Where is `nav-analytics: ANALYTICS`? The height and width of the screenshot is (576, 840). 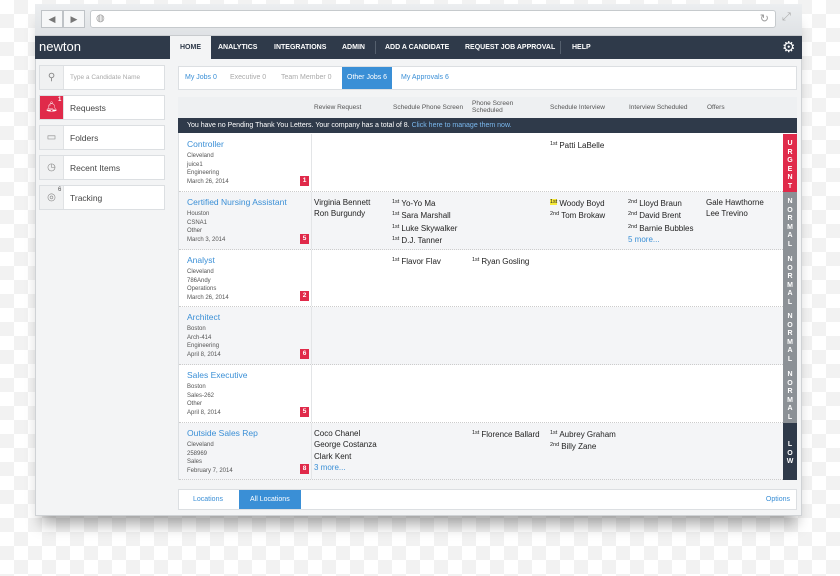 nav-analytics: ANALYTICS is located at coordinates (237, 47).